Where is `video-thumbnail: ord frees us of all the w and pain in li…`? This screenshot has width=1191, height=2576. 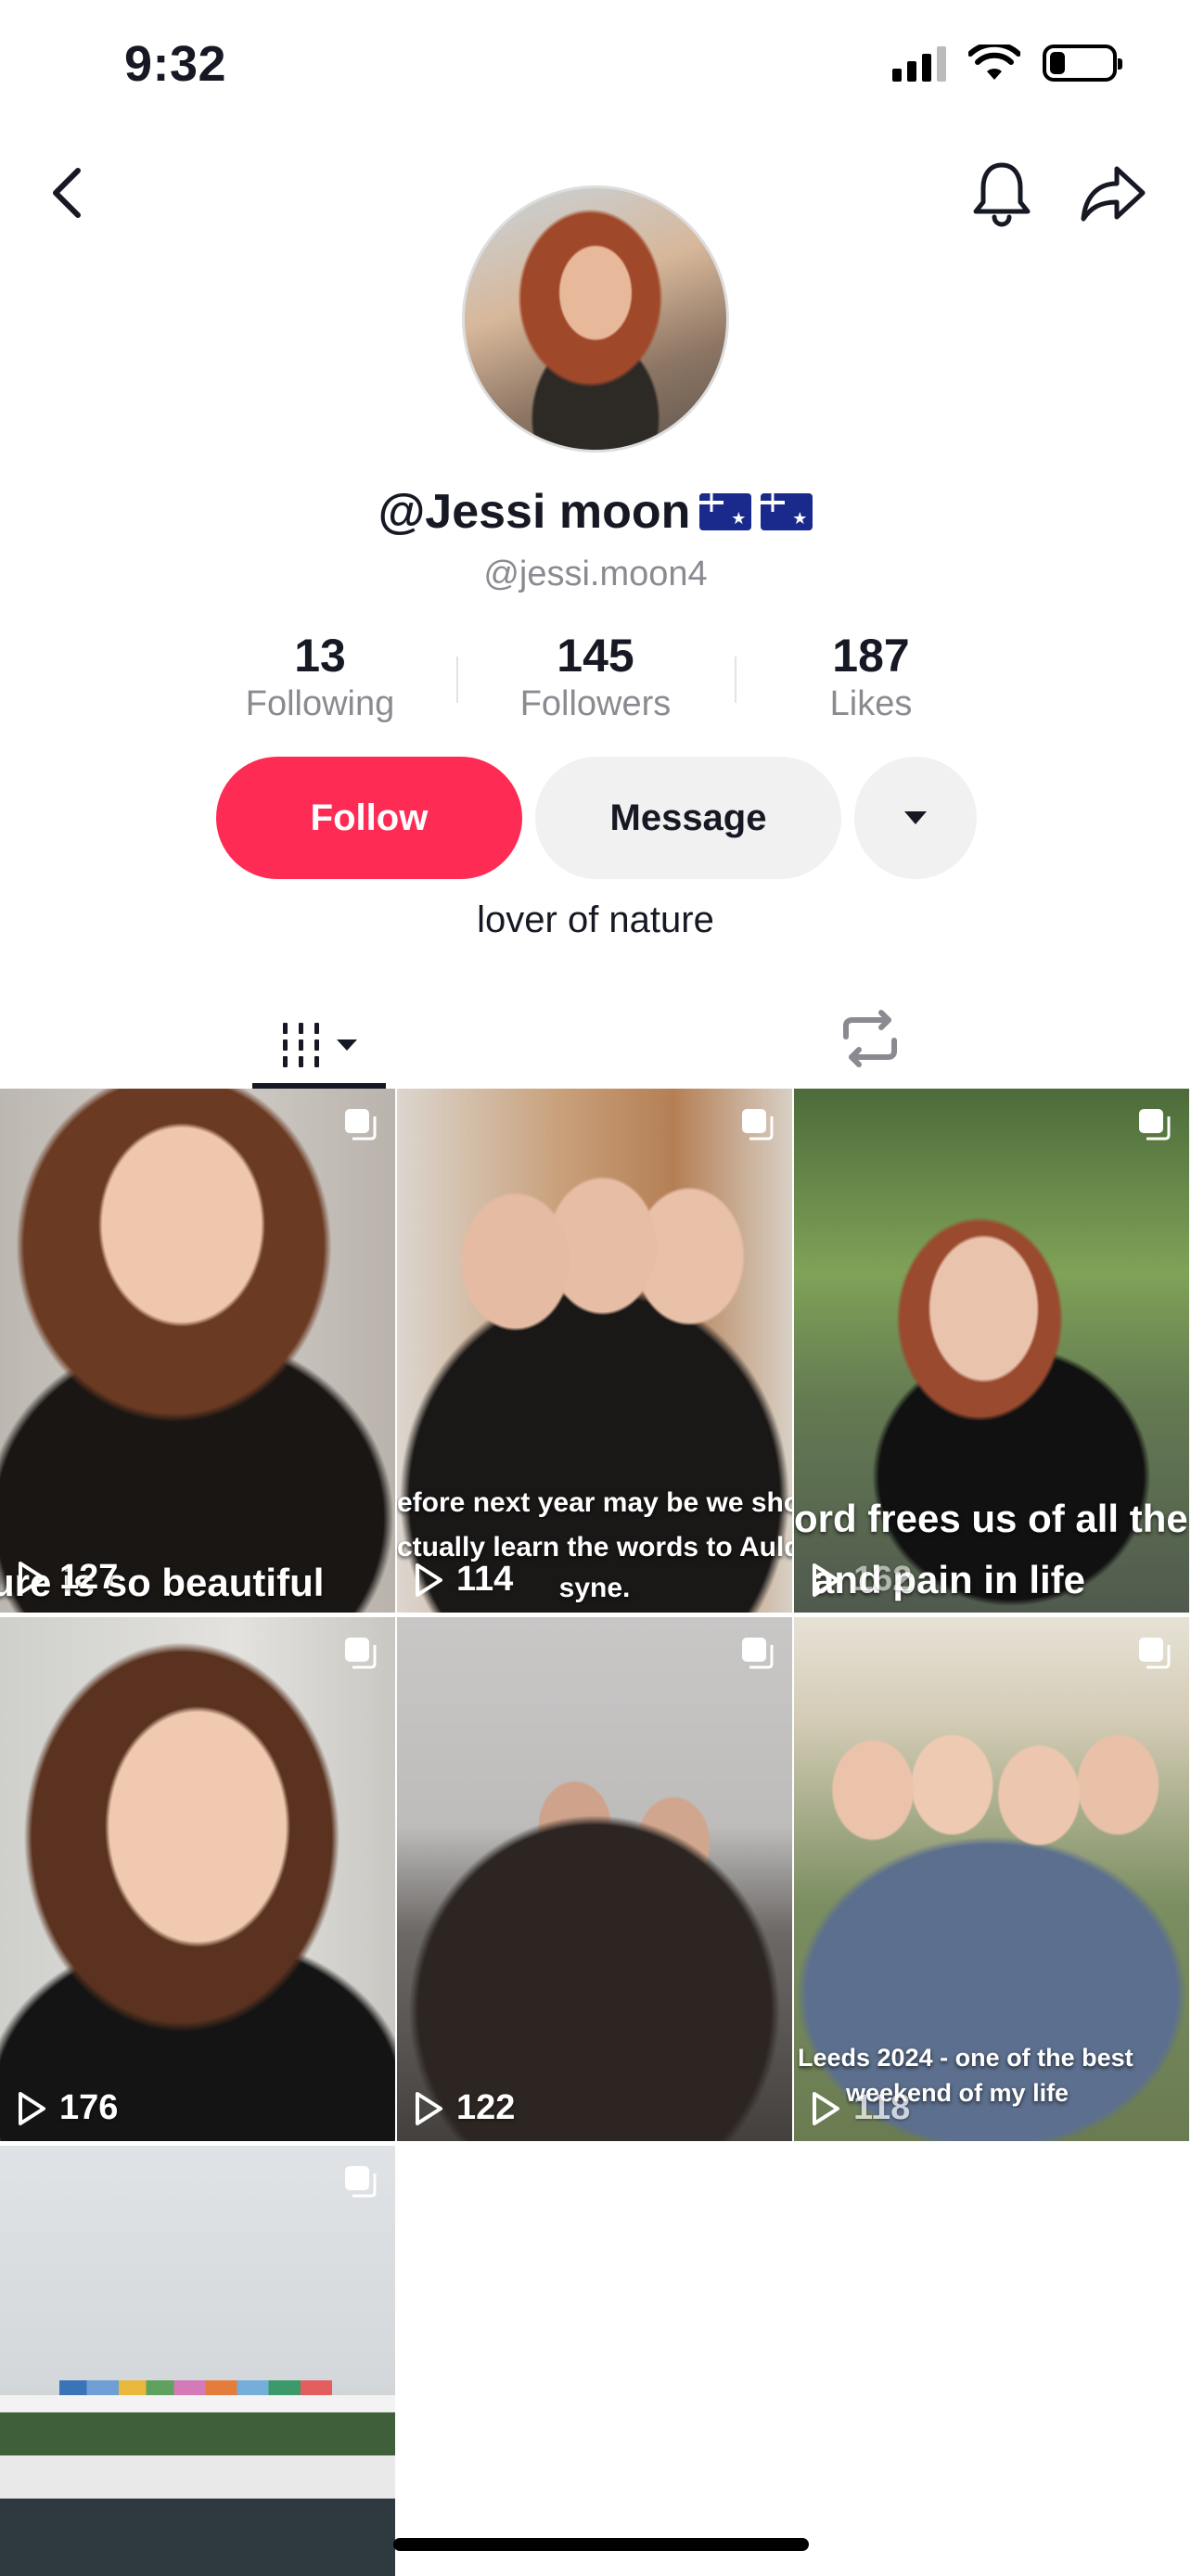
video-thumbnail: ord frees us of all the w and pain in li… is located at coordinates (992, 1351).